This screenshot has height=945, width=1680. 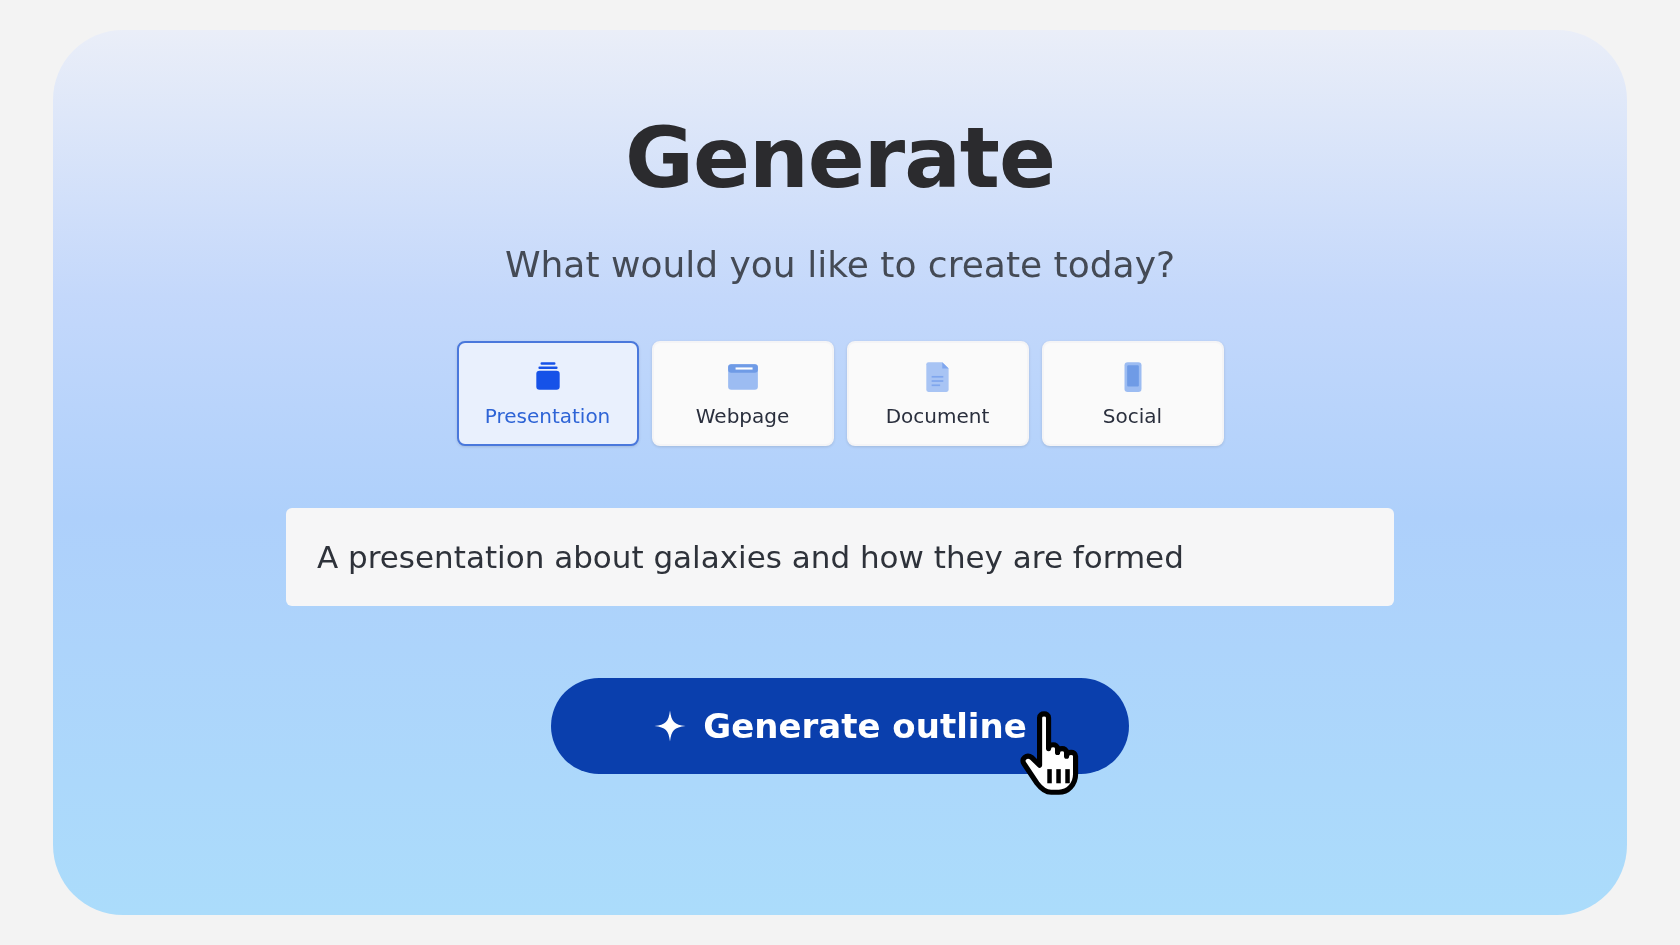 I want to click on subtitle: What would you like to create today?, so click(x=840, y=265).